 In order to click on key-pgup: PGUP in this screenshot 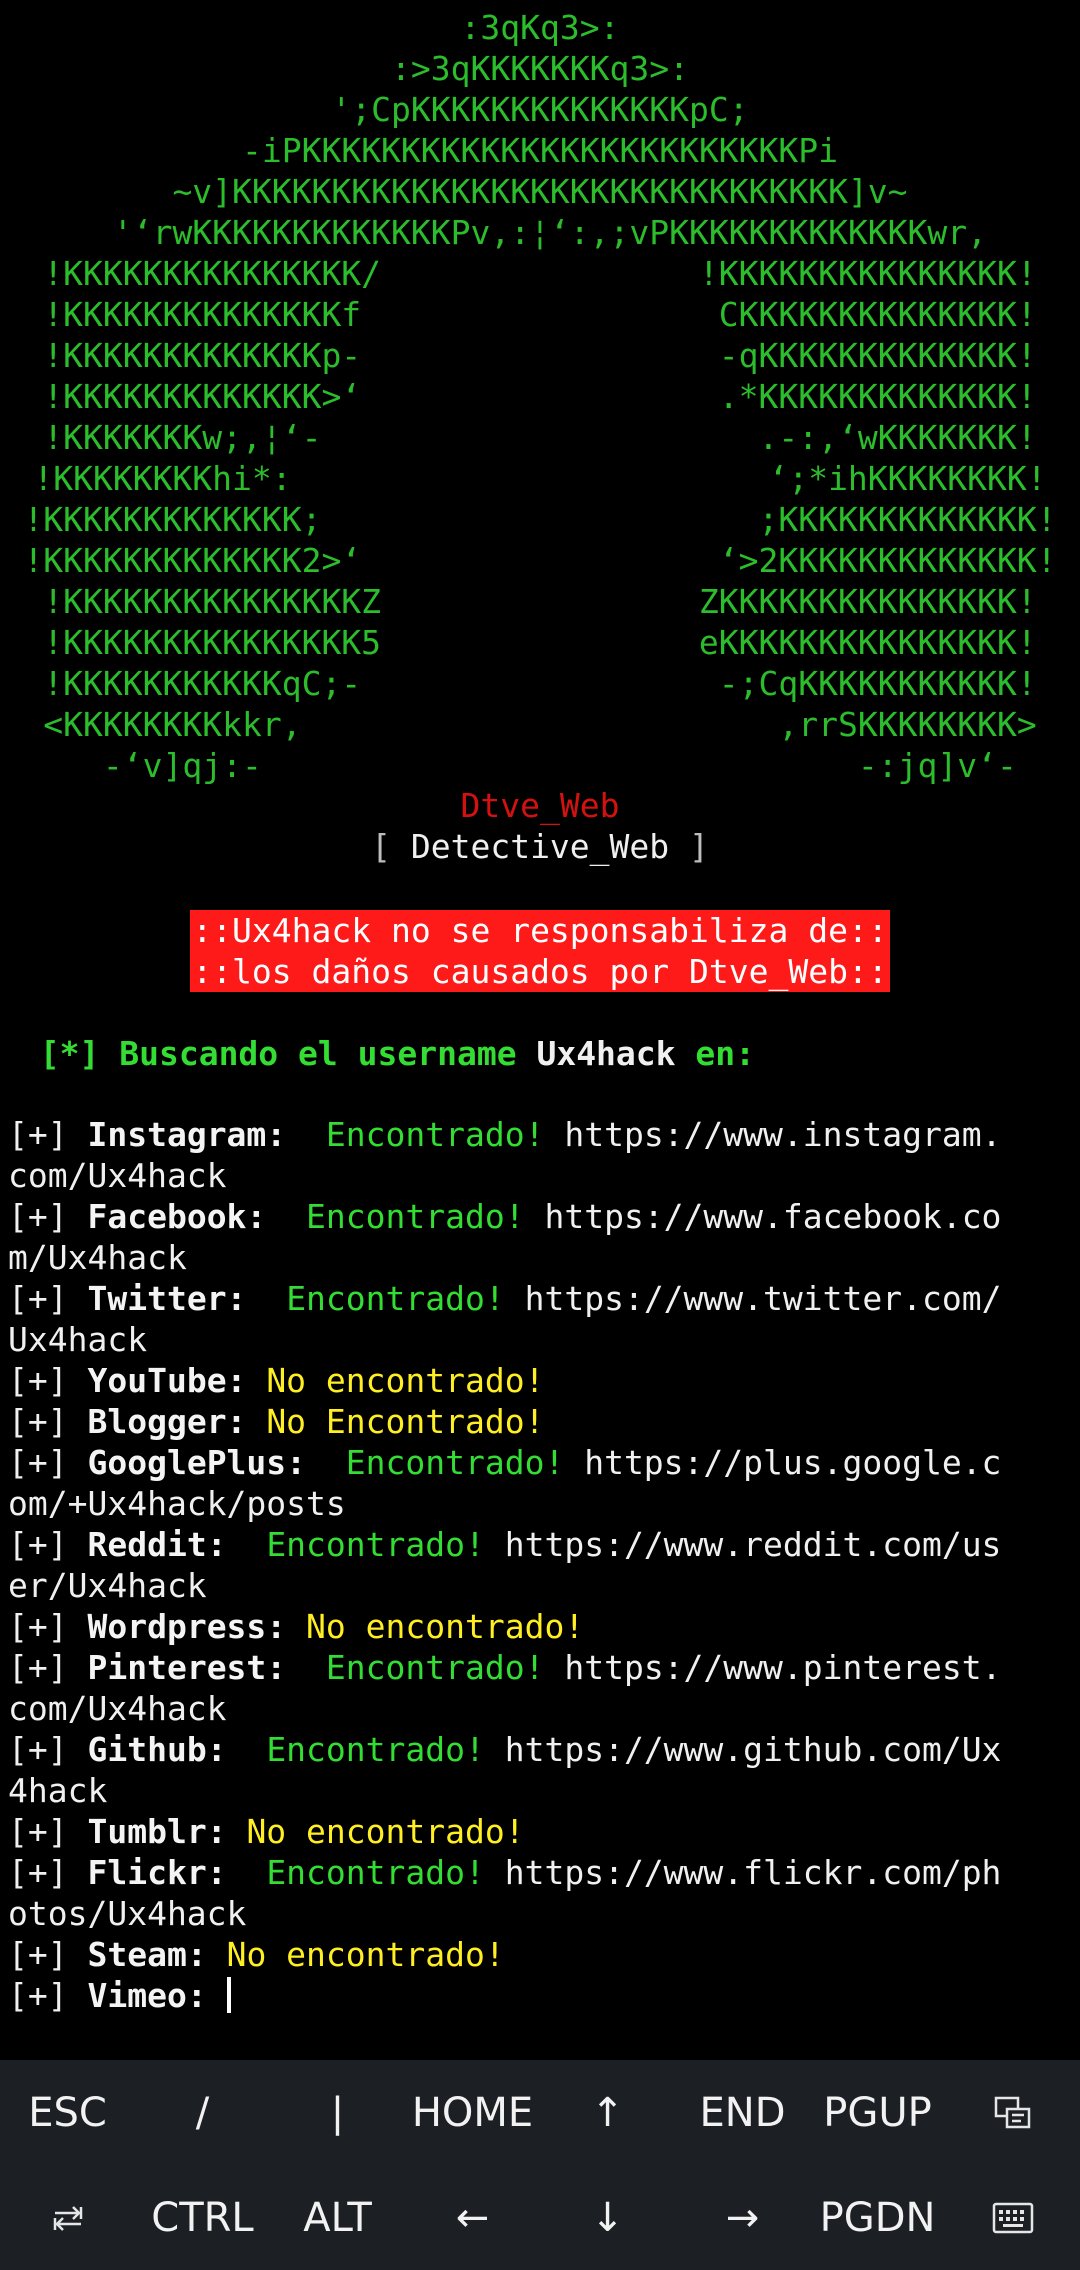, I will do `click(877, 2112)`.